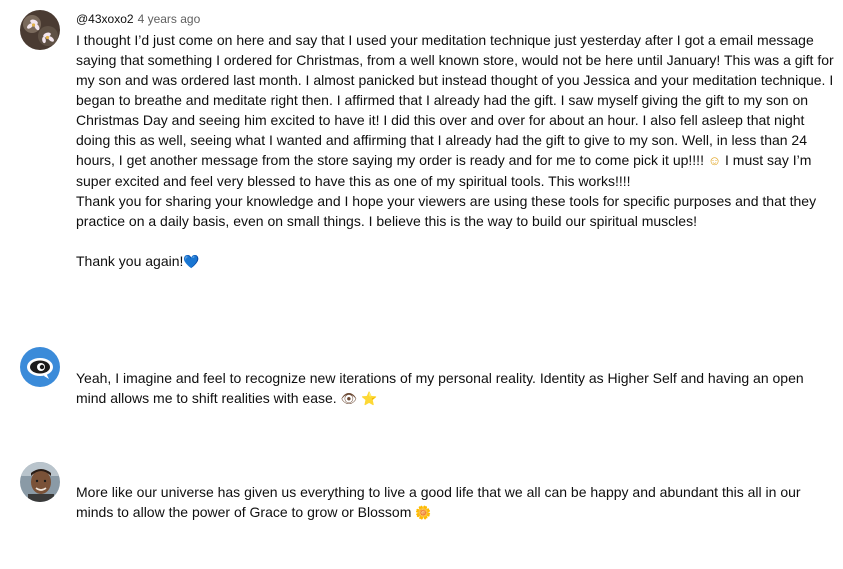 Image resolution: width=843 pixels, height=569 pixels. I want to click on star-icon: ⭐, so click(369, 398).